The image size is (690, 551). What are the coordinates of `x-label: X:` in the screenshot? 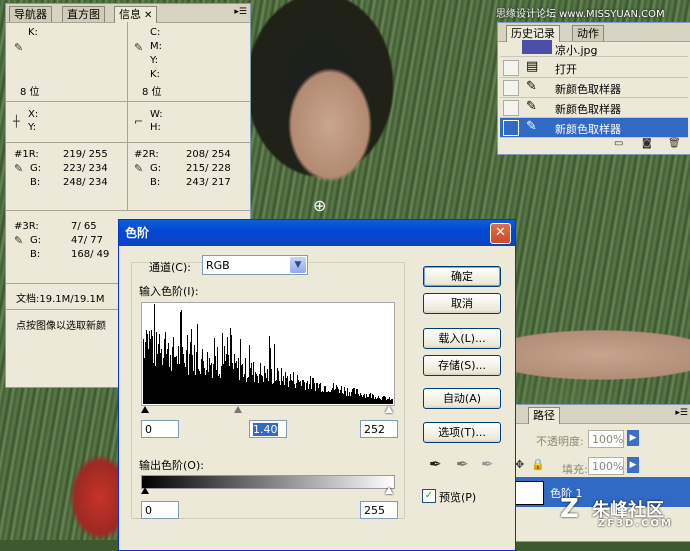 It's located at (33, 114).